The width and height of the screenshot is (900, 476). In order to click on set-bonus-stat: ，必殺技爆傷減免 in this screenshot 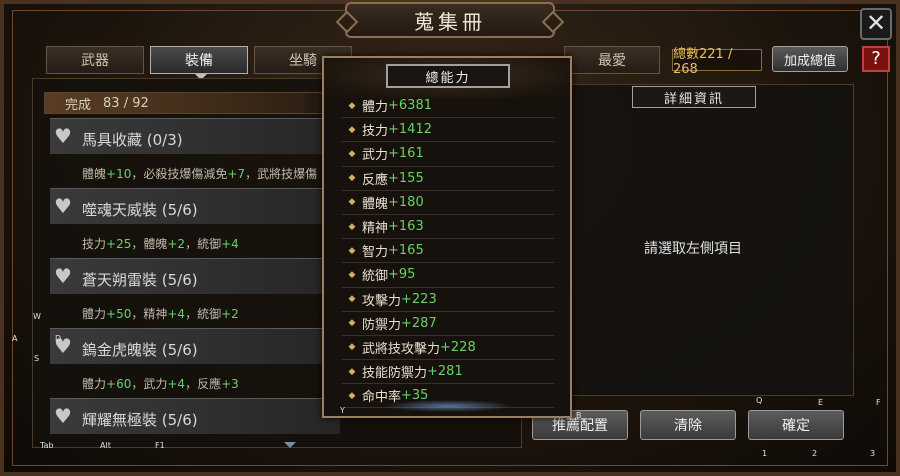, I will do `click(179, 174)`.